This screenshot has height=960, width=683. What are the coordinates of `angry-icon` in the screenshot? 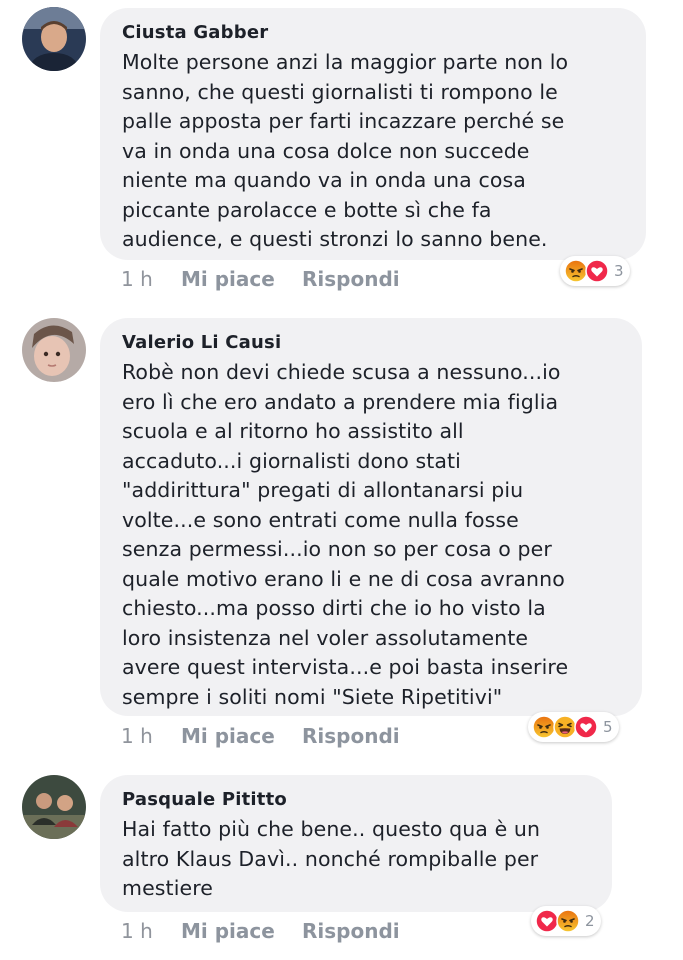 It's located at (568, 921).